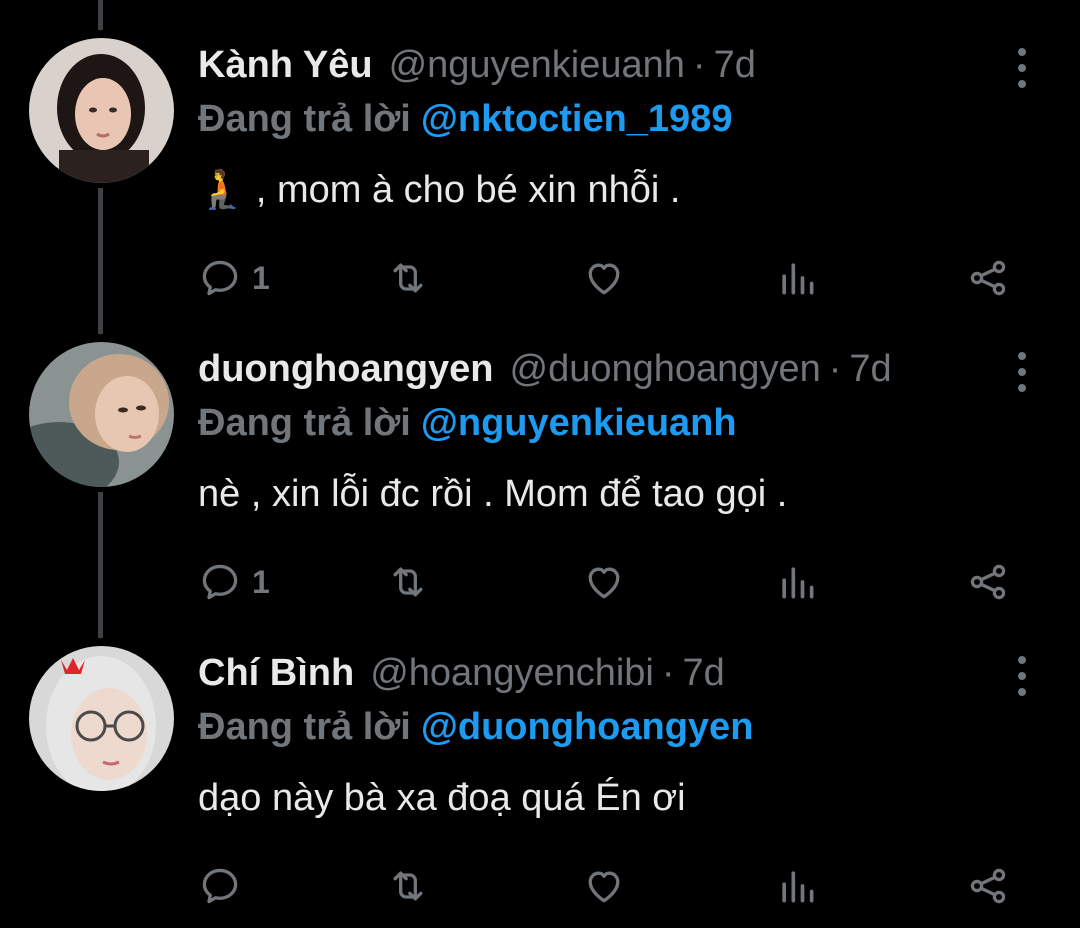 This screenshot has height=928, width=1080. Describe the element at coordinates (537, 65) in the screenshot. I see `user-handle: @nguyenkieuanh` at that location.